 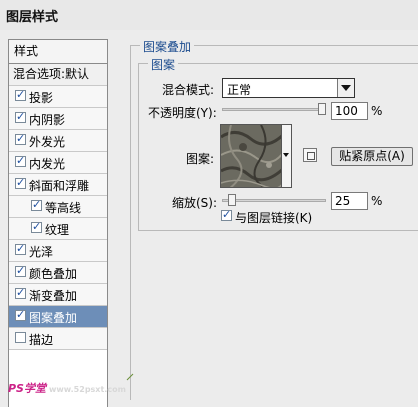 What do you see at coordinates (273, 217) in the screenshot?
I see `link-with-layer-label: 与图层链接(K)` at bounding box center [273, 217].